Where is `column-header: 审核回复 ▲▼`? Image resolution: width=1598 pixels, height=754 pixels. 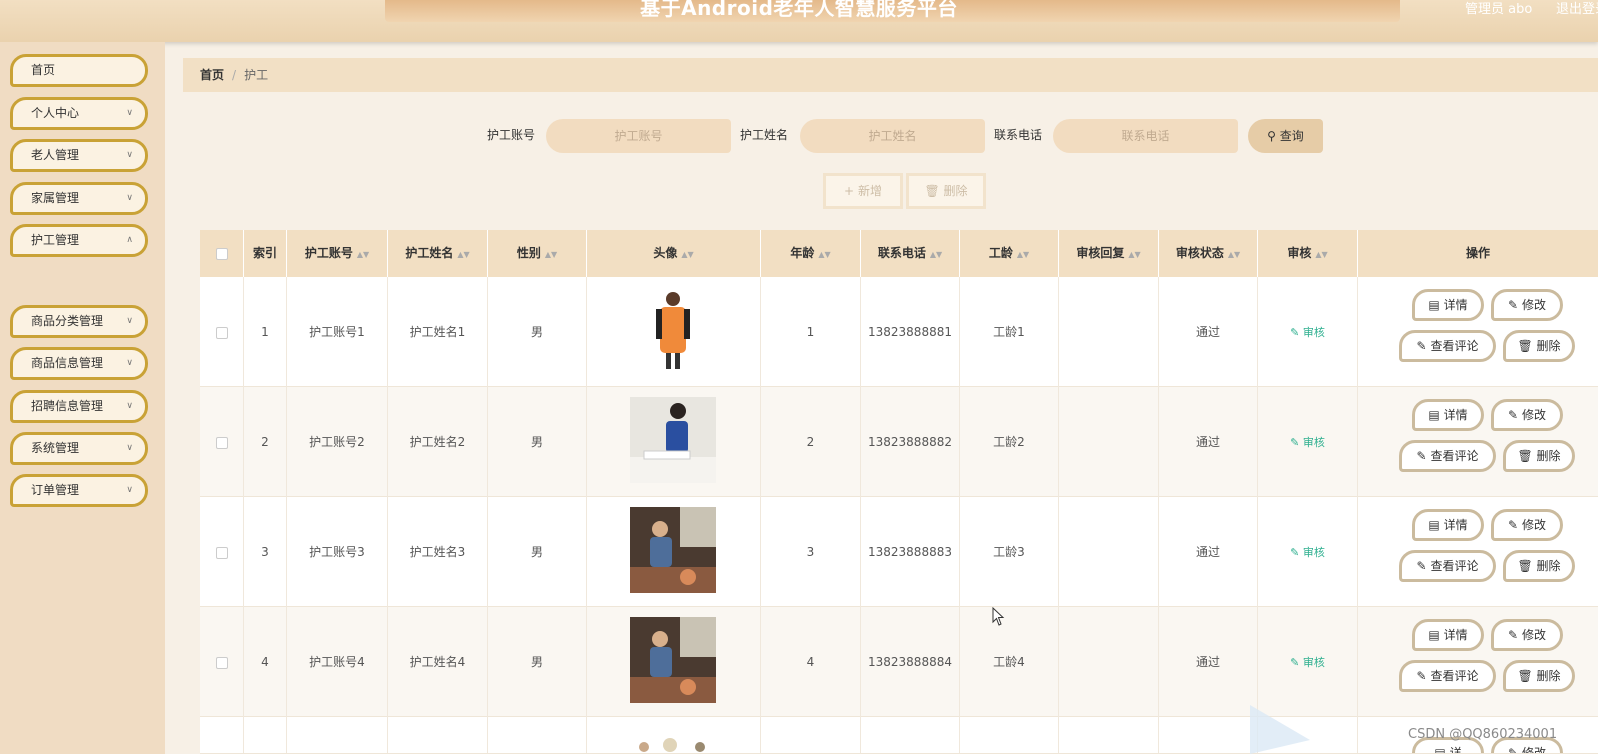
column-header: 审核回复 ▲▼ is located at coordinates (1109, 253).